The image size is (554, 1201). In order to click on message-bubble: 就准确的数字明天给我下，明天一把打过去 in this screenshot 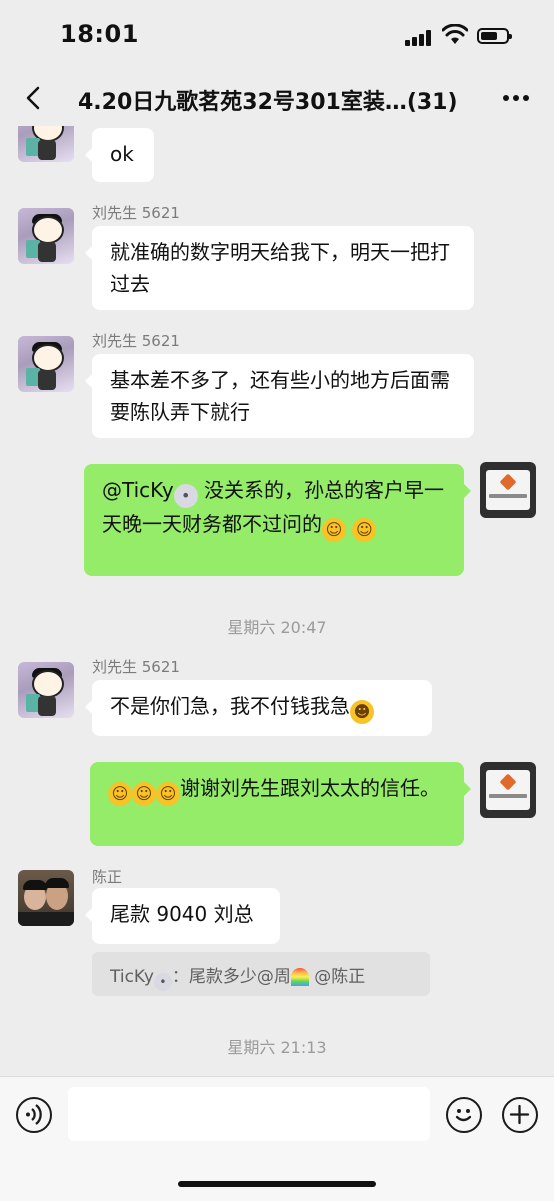, I will do `click(279, 268)`.